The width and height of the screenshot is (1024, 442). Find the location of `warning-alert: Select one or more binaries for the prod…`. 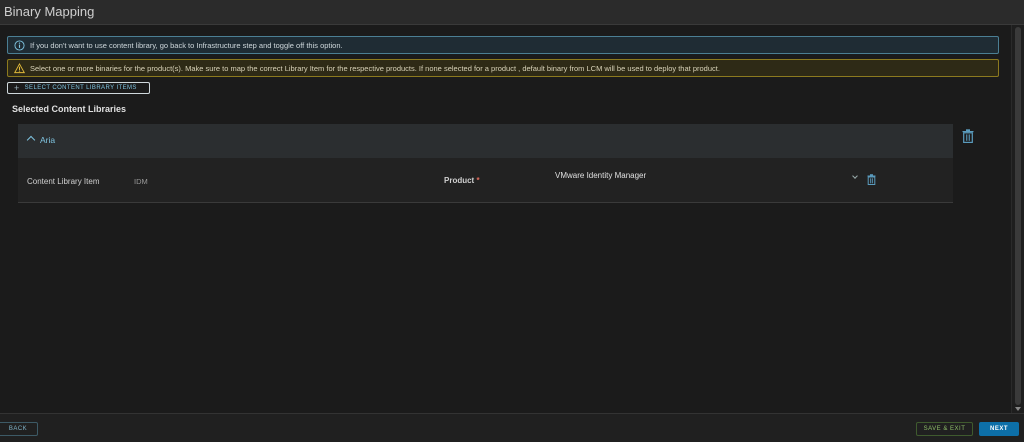

warning-alert: Select one or more binaries for the prod… is located at coordinates (503, 68).